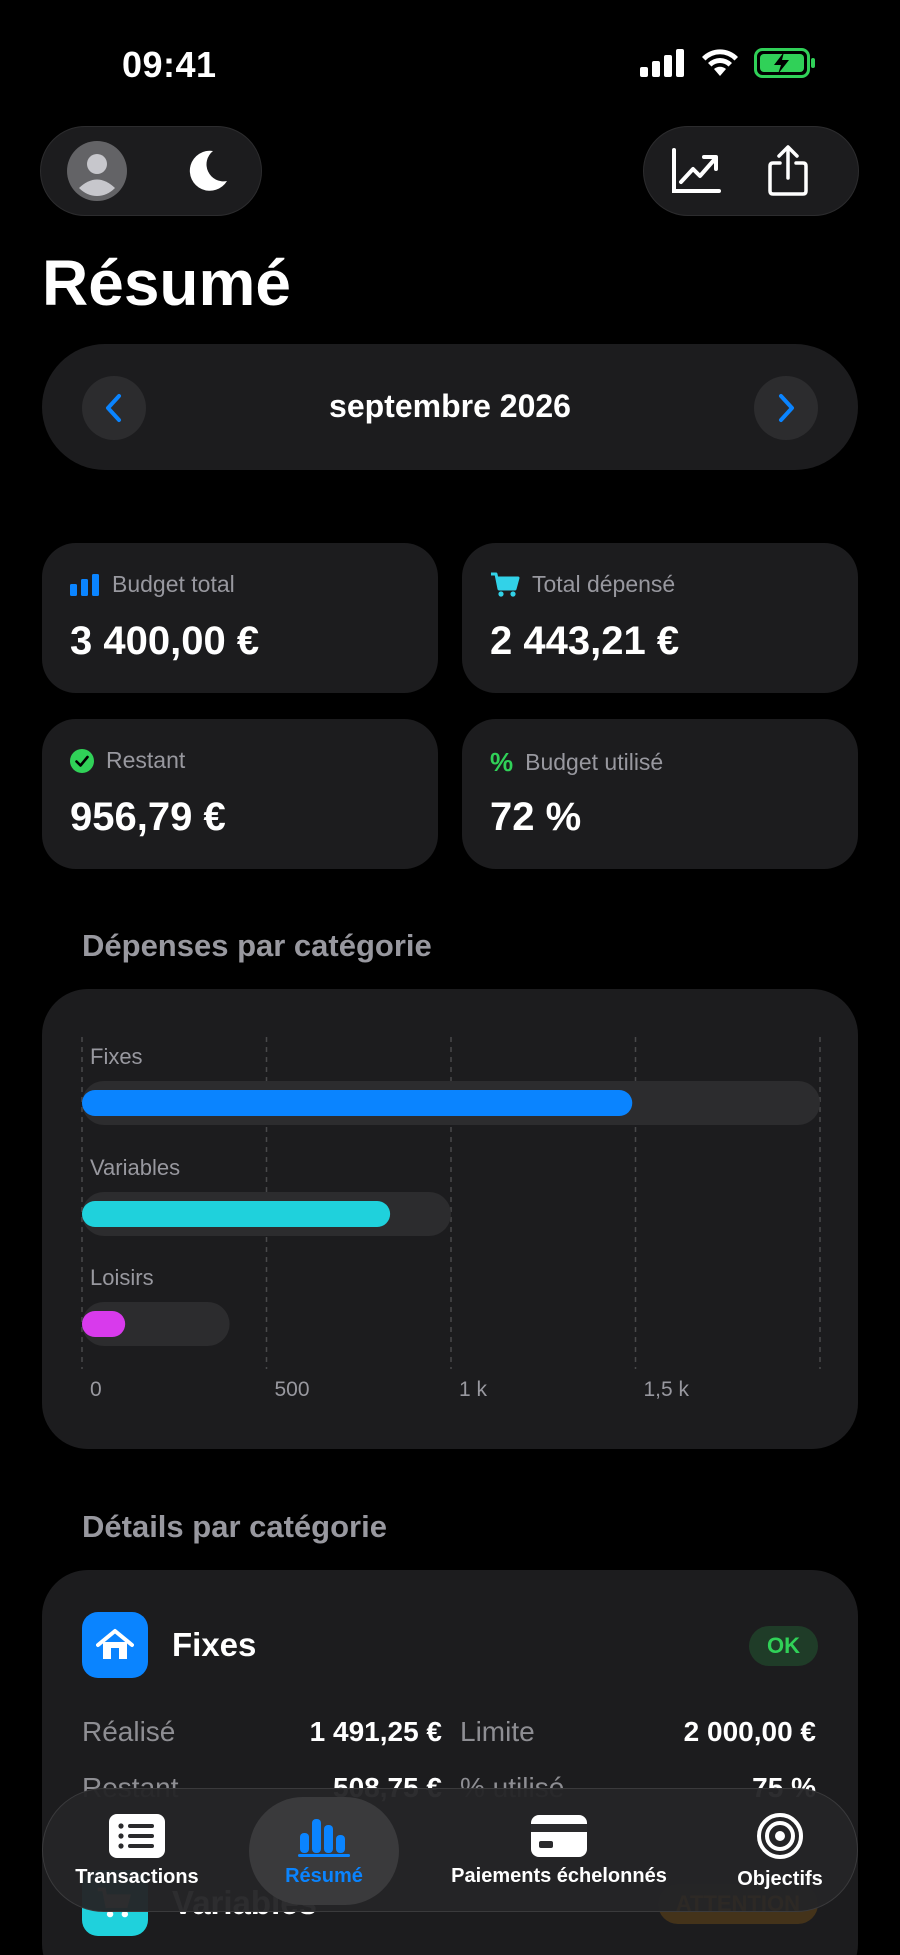  I want to click on list-icon, so click(137, 1835).